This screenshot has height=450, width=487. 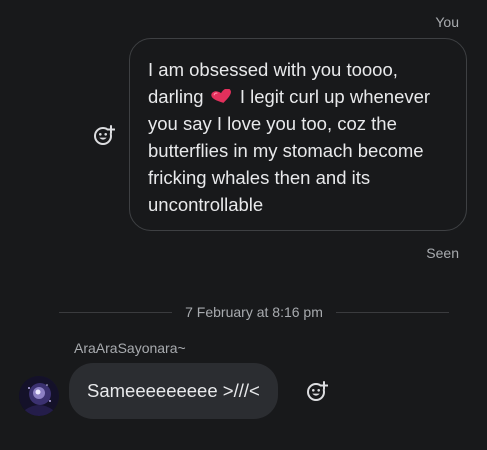 I want to click on add-reaction-button-incoming, so click(x=317, y=391).